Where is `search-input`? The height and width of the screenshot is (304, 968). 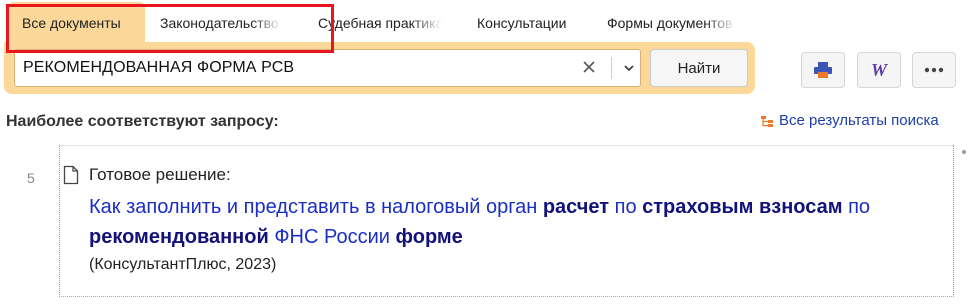
search-input is located at coordinates (293, 68).